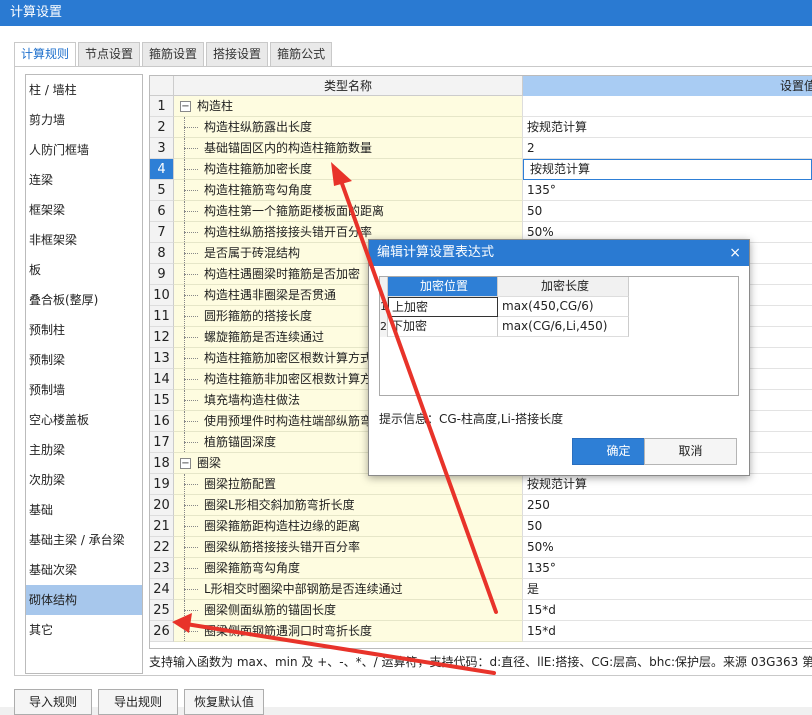 This screenshot has height=715, width=812. What do you see at coordinates (162, 106) in the screenshot?
I see `row-number: 1` at bounding box center [162, 106].